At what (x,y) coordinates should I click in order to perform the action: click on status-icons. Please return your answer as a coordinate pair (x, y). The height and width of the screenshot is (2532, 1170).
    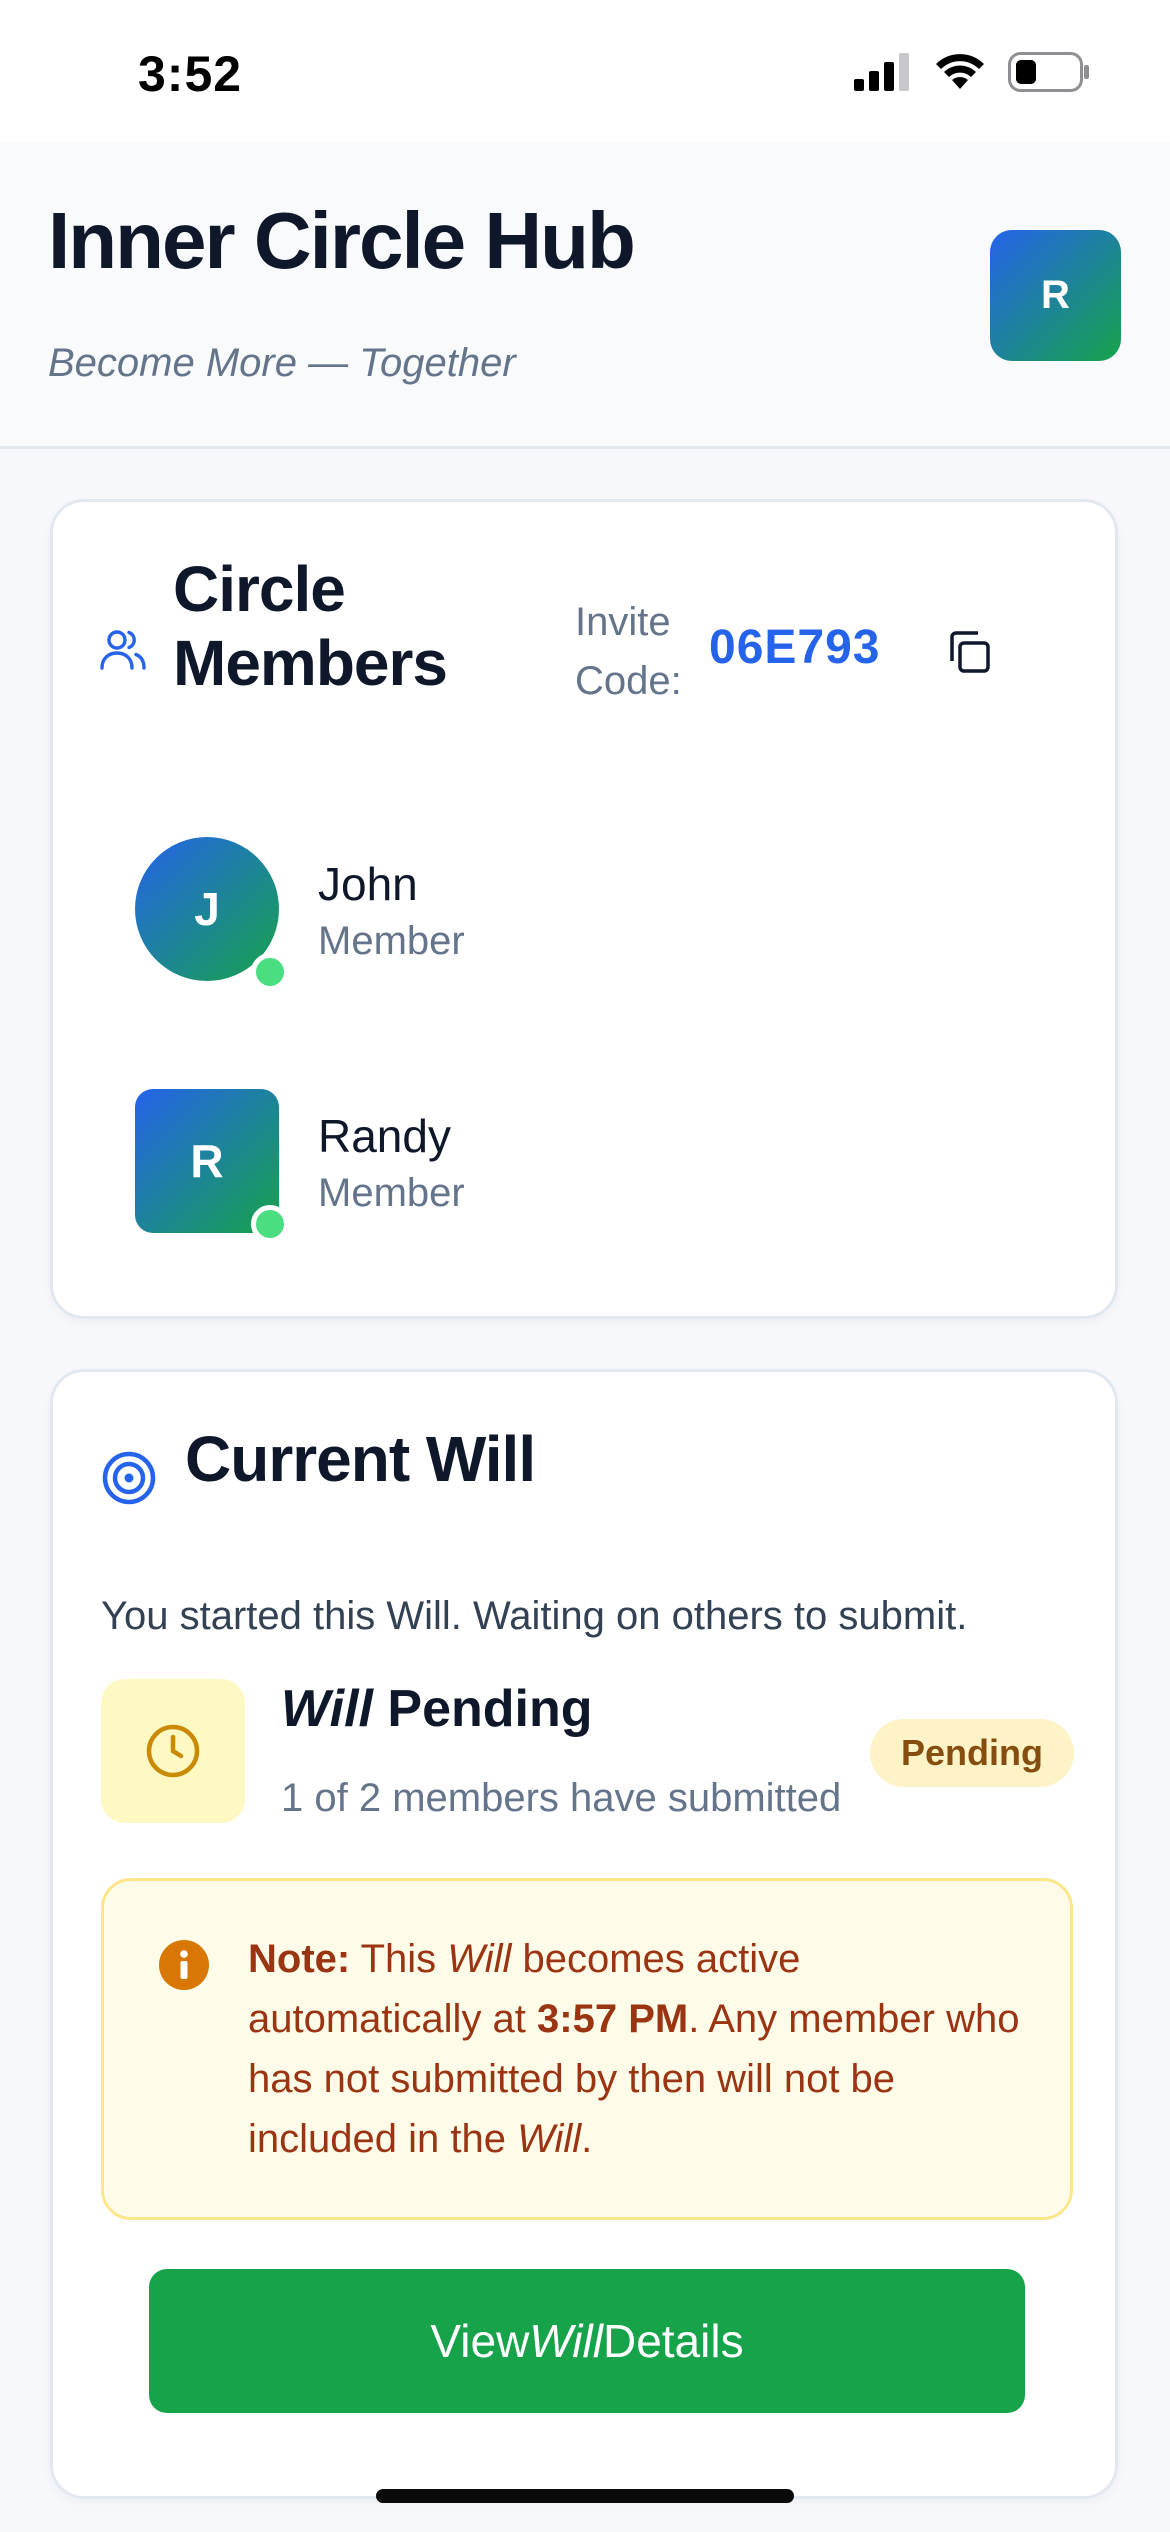
    Looking at the image, I should click on (972, 72).